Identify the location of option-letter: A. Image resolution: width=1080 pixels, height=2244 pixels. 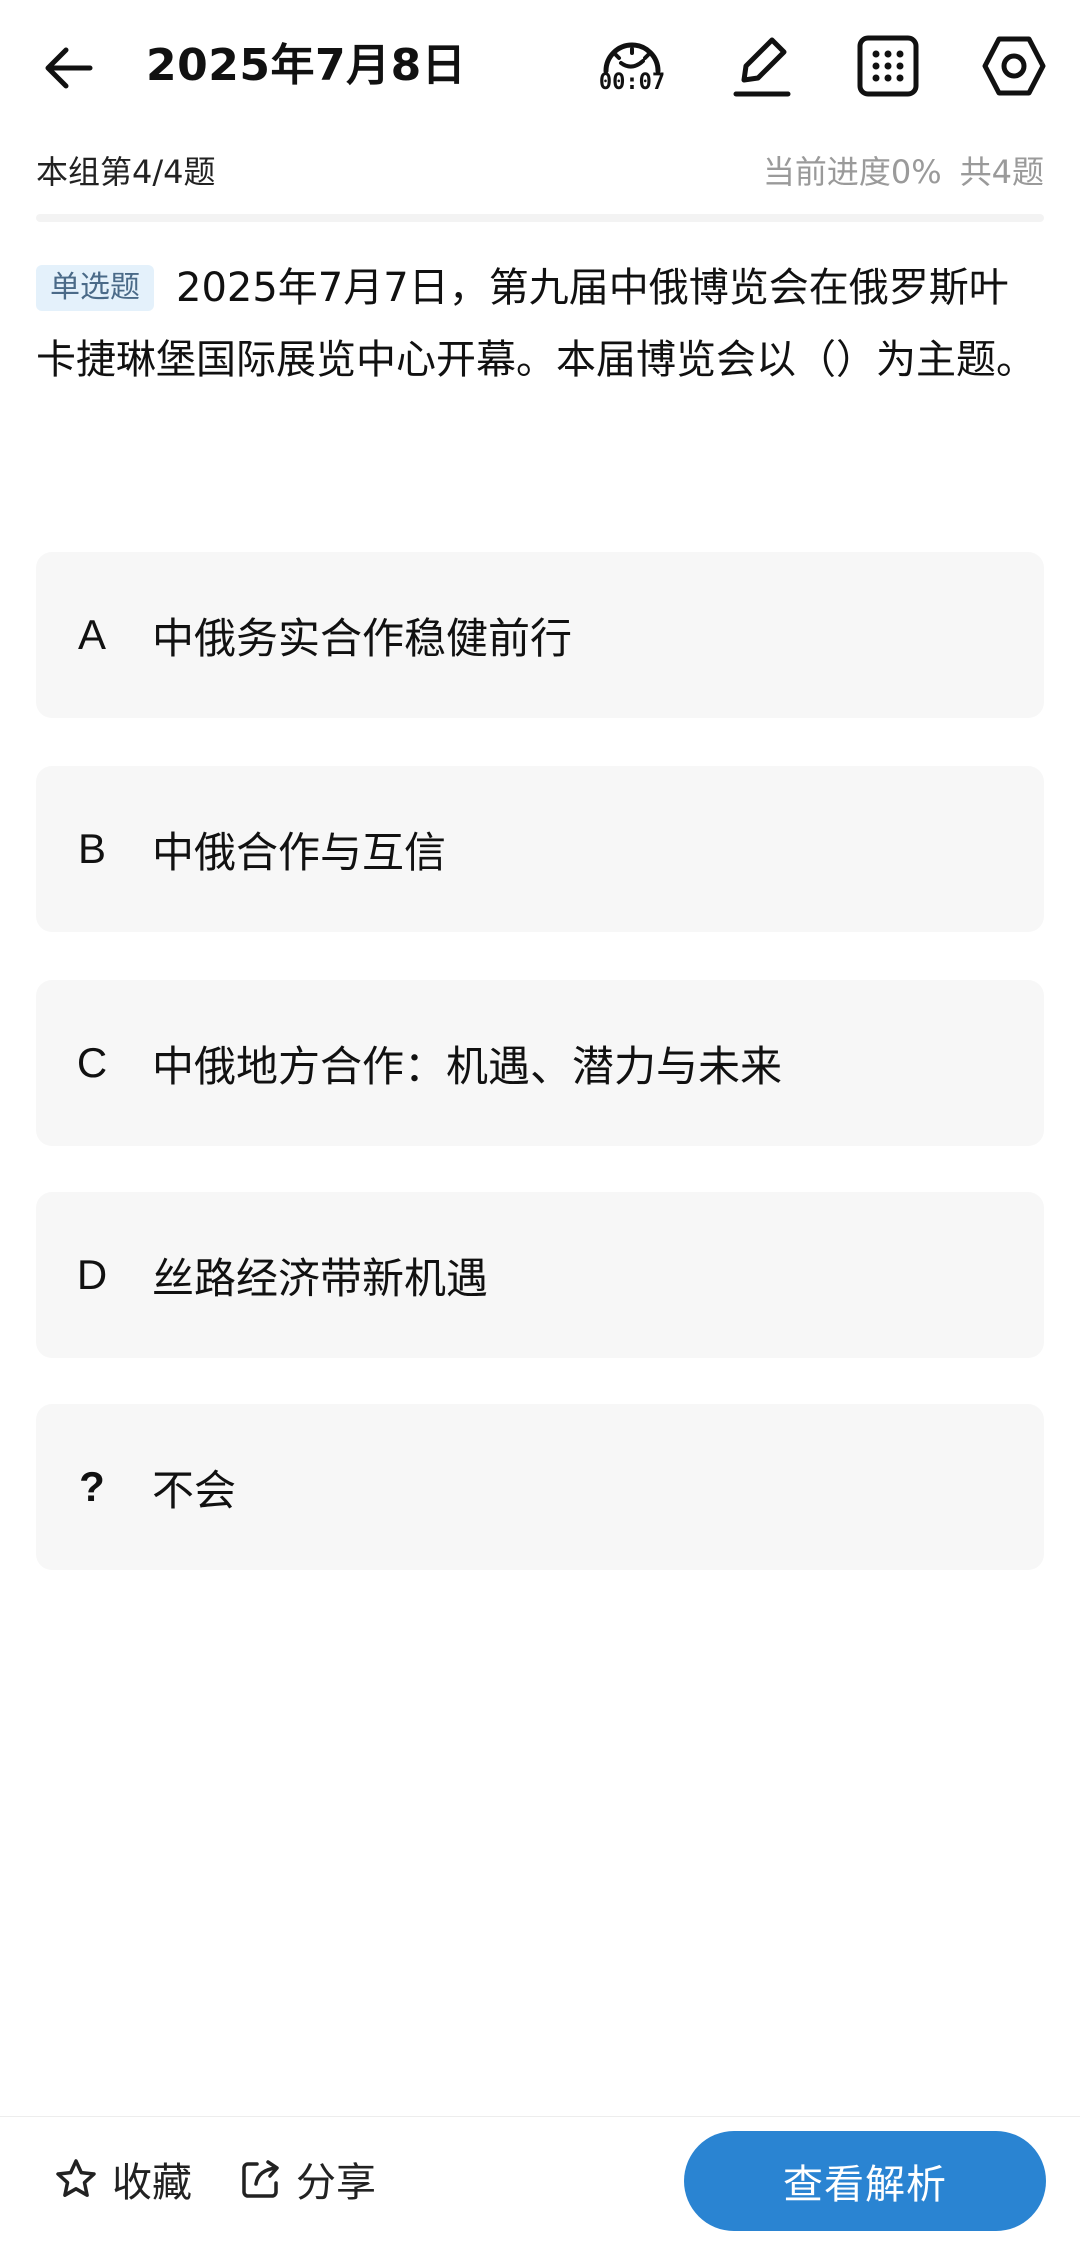
(91, 634).